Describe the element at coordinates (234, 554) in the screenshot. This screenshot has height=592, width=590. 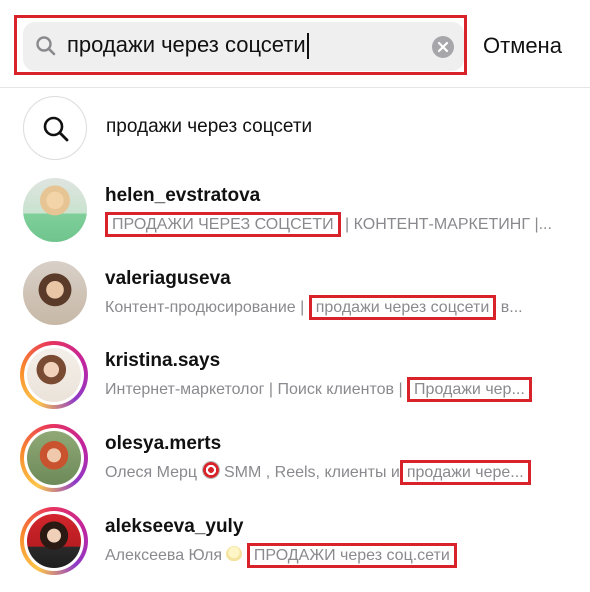
I see `lightbulb-emoji` at that location.